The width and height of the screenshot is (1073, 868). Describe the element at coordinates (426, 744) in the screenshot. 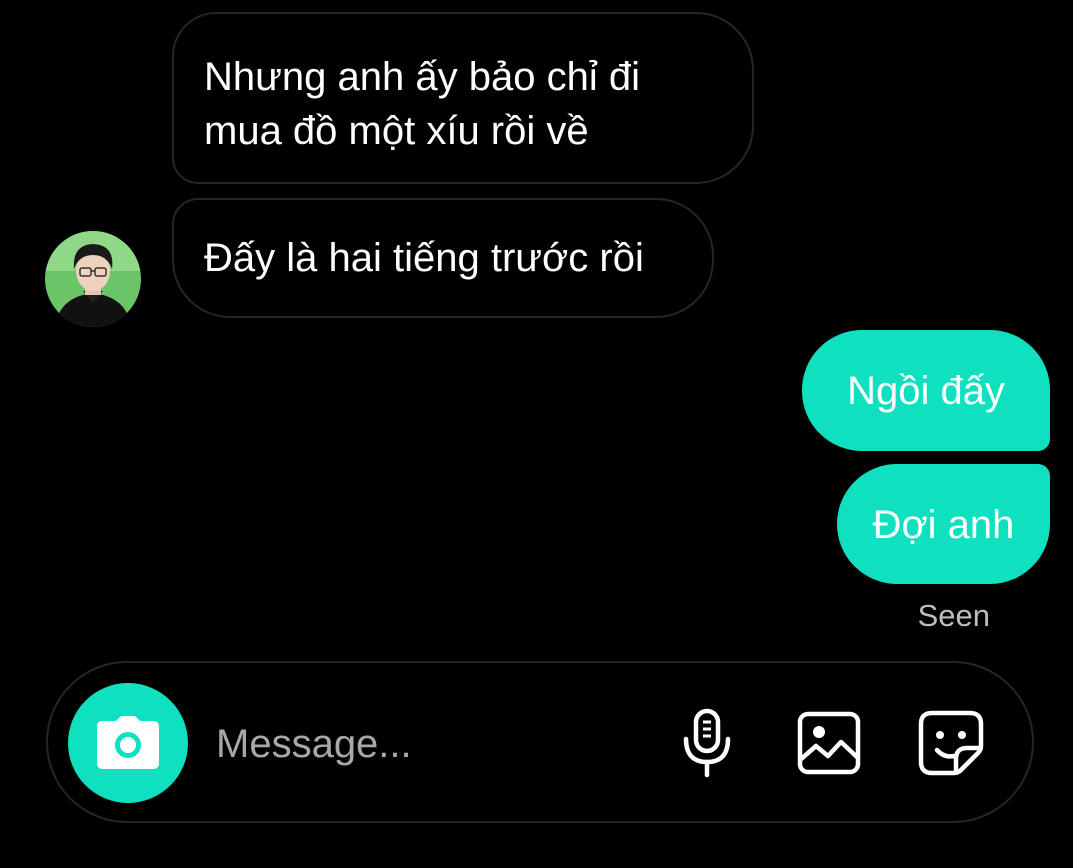

I see `message-input` at that location.